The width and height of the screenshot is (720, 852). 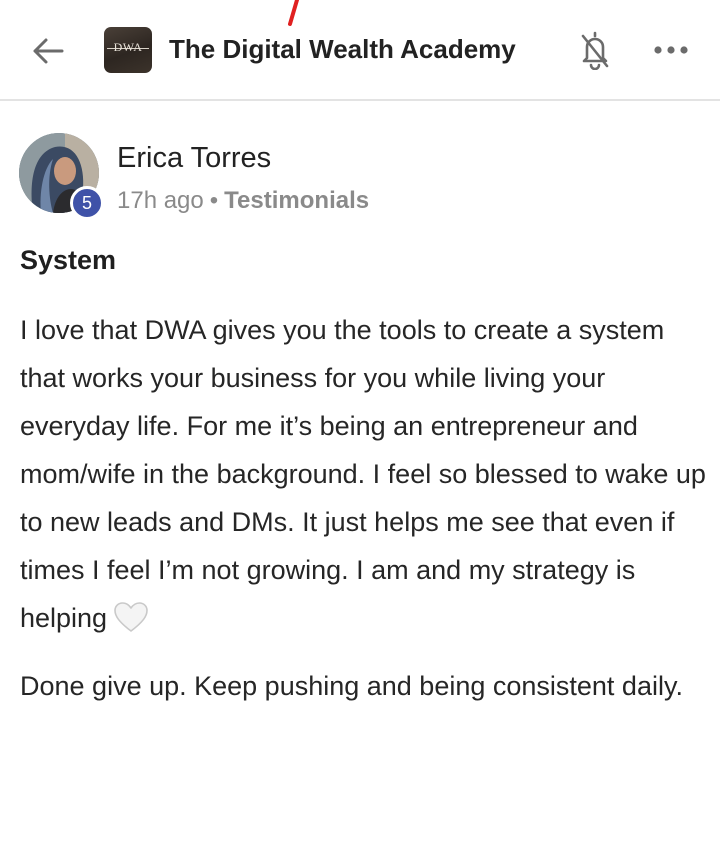 I want to click on post-meta: 17h ago • Testimonials, so click(x=243, y=201).